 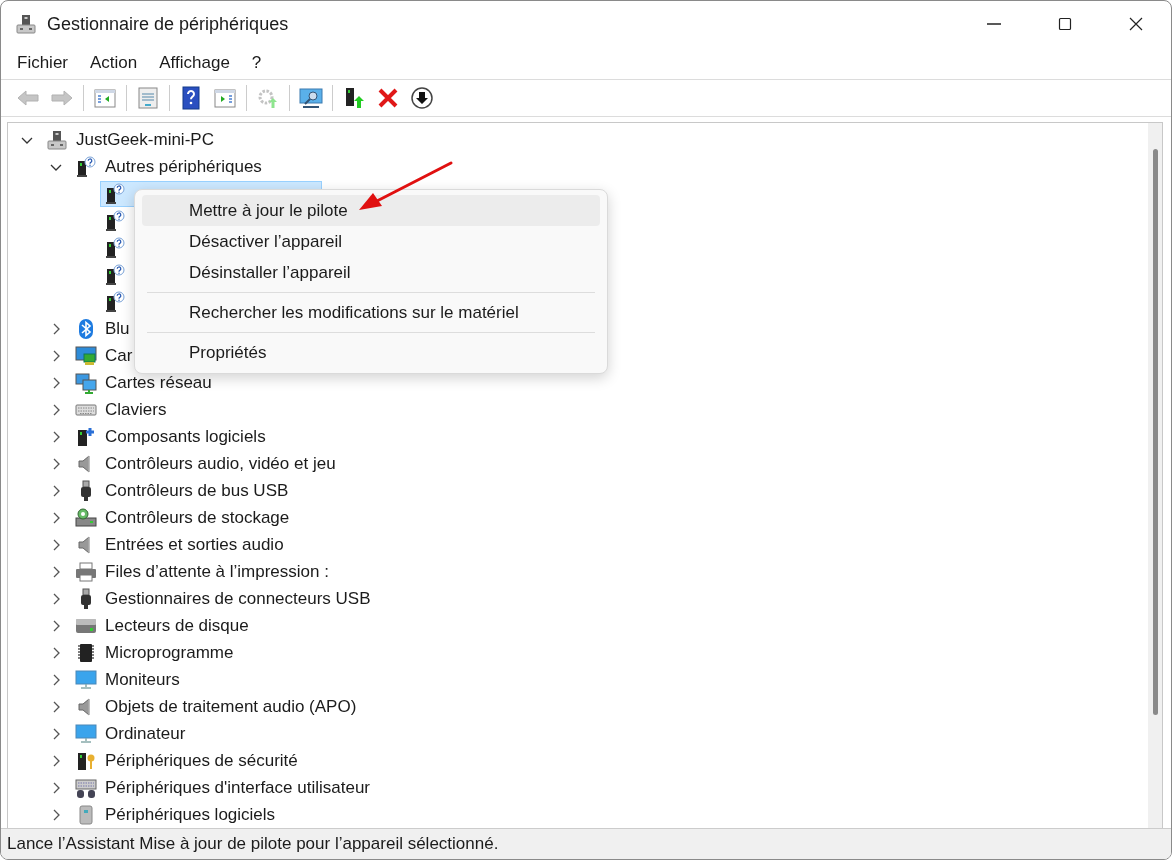 I want to click on tree-item: Contrôleurs audio, vidéo et jeu, so click(x=205, y=463).